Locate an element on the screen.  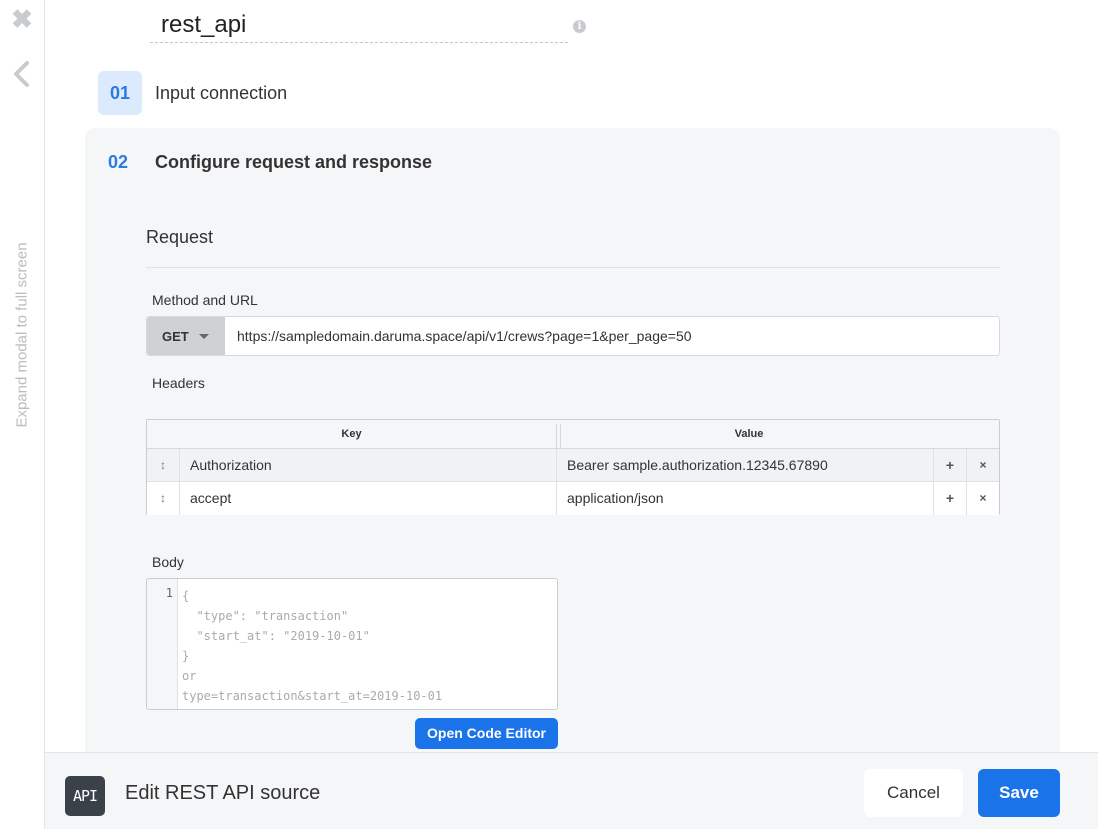
header-value-cell: Bearer sample.authorization.12345.67890 is located at coordinates (745, 465).